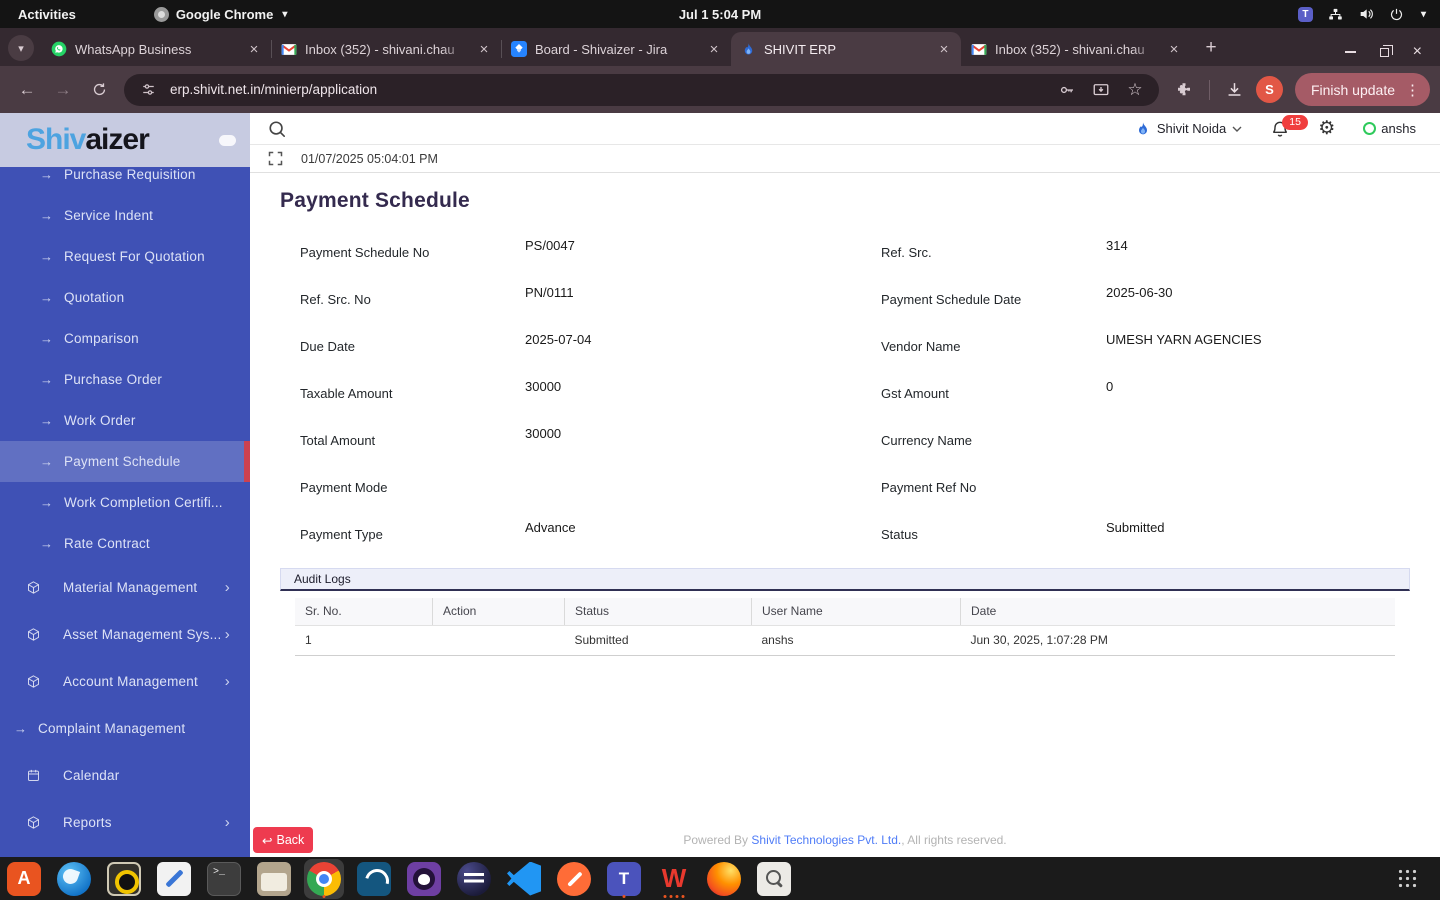 Image resolution: width=1440 pixels, height=900 pixels. What do you see at coordinates (91, 775) in the screenshot?
I see `sidebar-item-label: Calendar` at bounding box center [91, 775].